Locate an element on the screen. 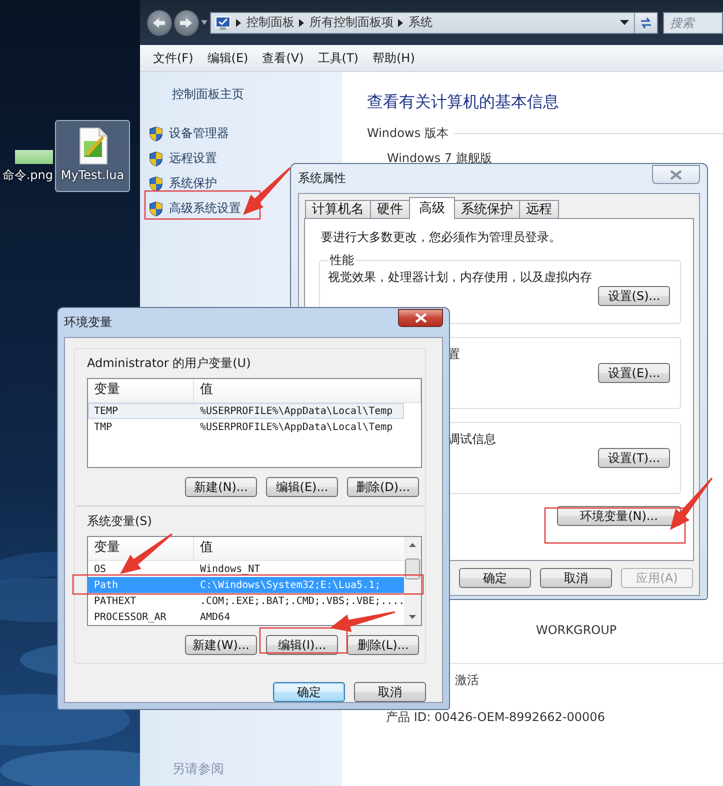 Image resolution: width=723 pixels, height=786 pixels. table-row: TMP %USERPROFILE%\AppData\Local\Temp is located at coordinates (246, 427).